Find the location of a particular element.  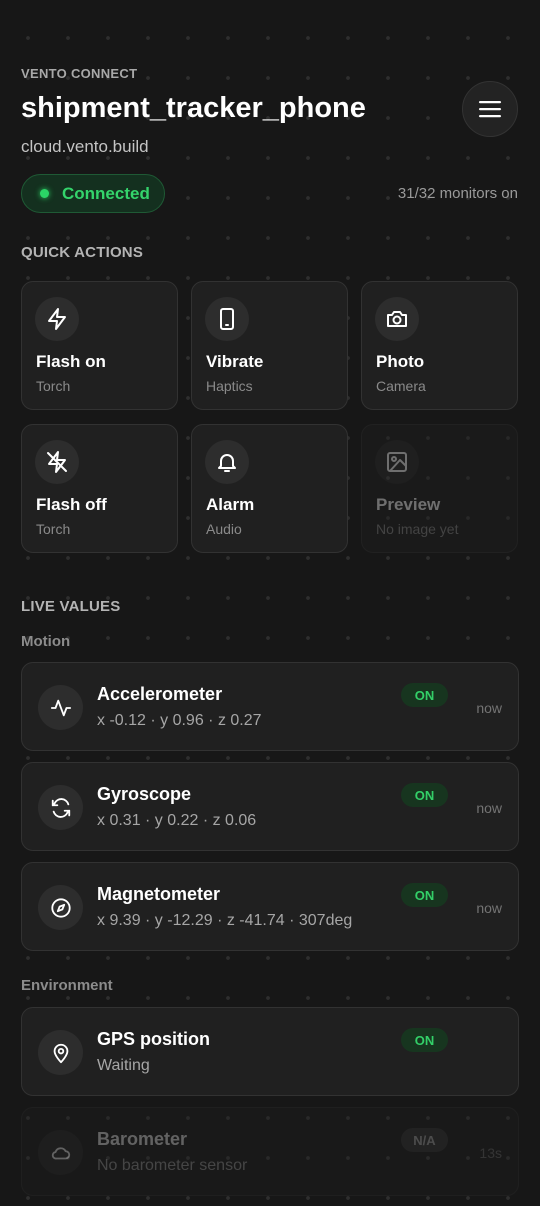

connection-status-badge: Connected is located at coordinates (93, 193).